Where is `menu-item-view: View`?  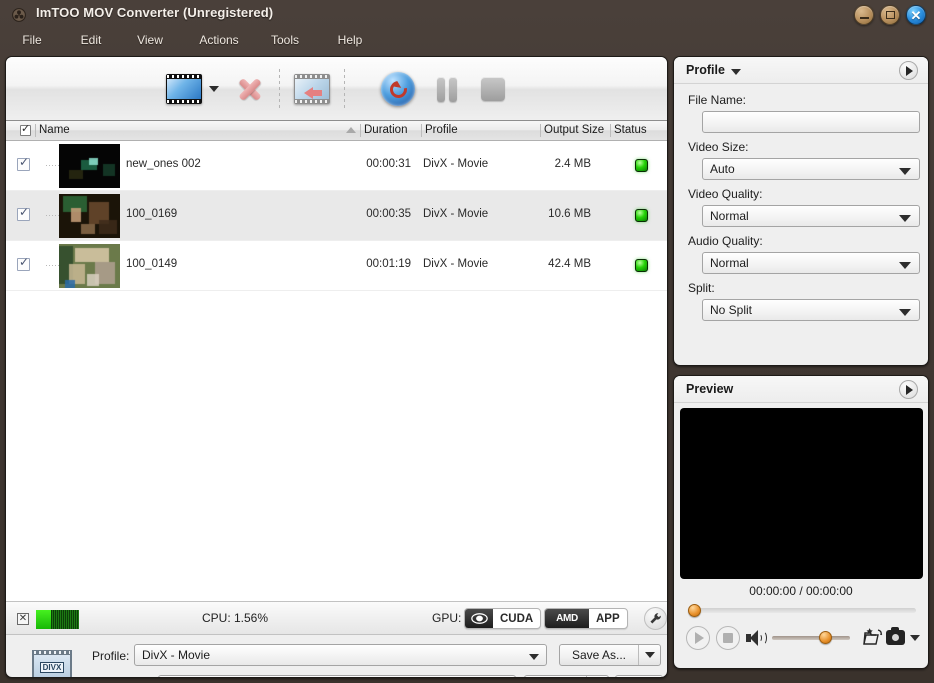 menu-item-view: View is located at coordinates (150, 40).